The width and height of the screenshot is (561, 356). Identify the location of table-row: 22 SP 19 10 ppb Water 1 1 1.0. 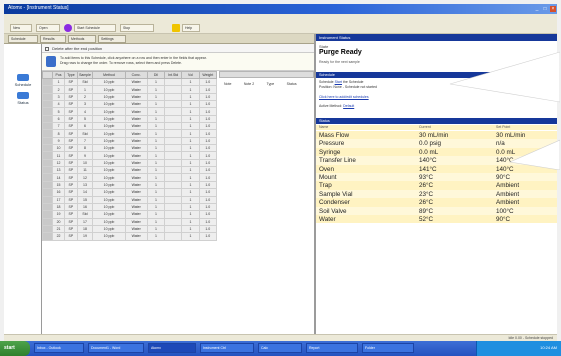
(130, 236).